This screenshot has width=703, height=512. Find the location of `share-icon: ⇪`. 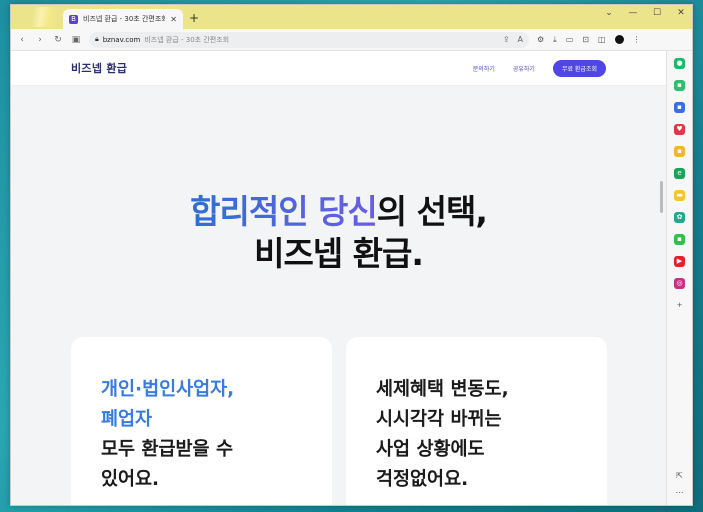

share-icon: ⇪ is located at coordinates (506, 39).